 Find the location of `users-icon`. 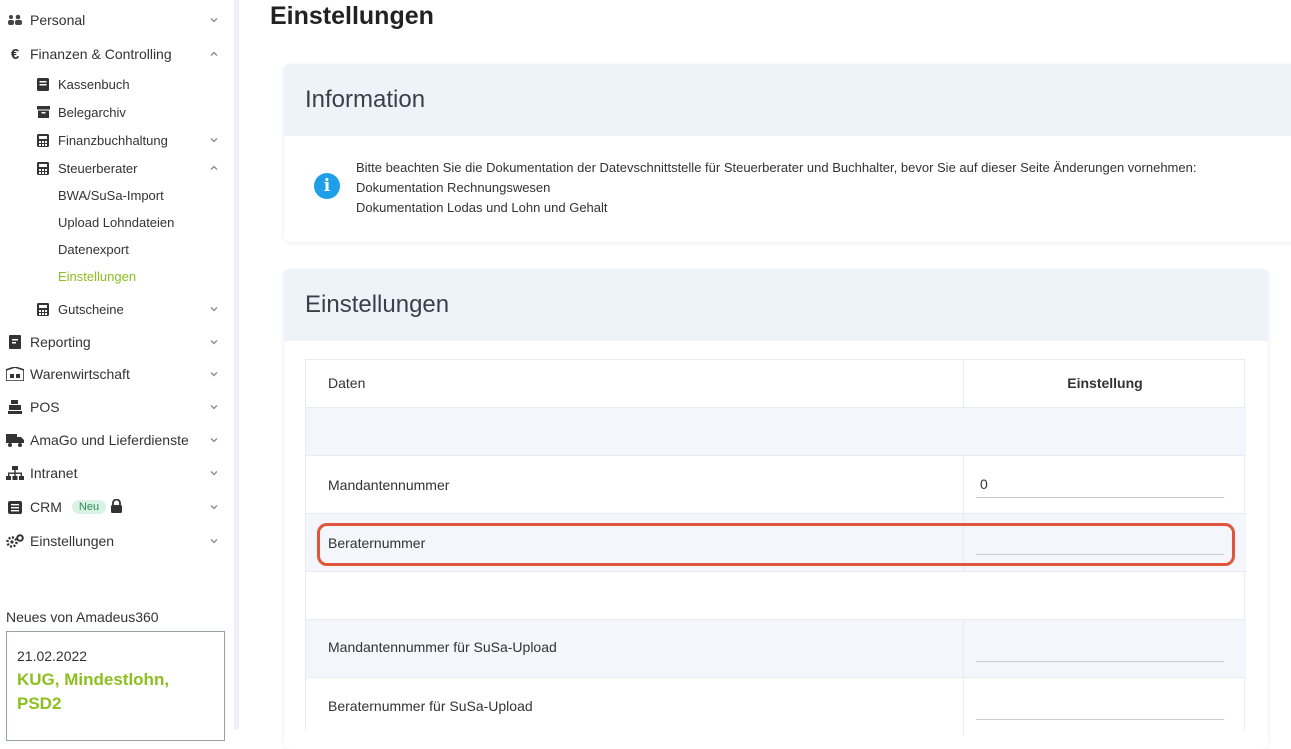

users-icon is located at coordinates (15, 20).